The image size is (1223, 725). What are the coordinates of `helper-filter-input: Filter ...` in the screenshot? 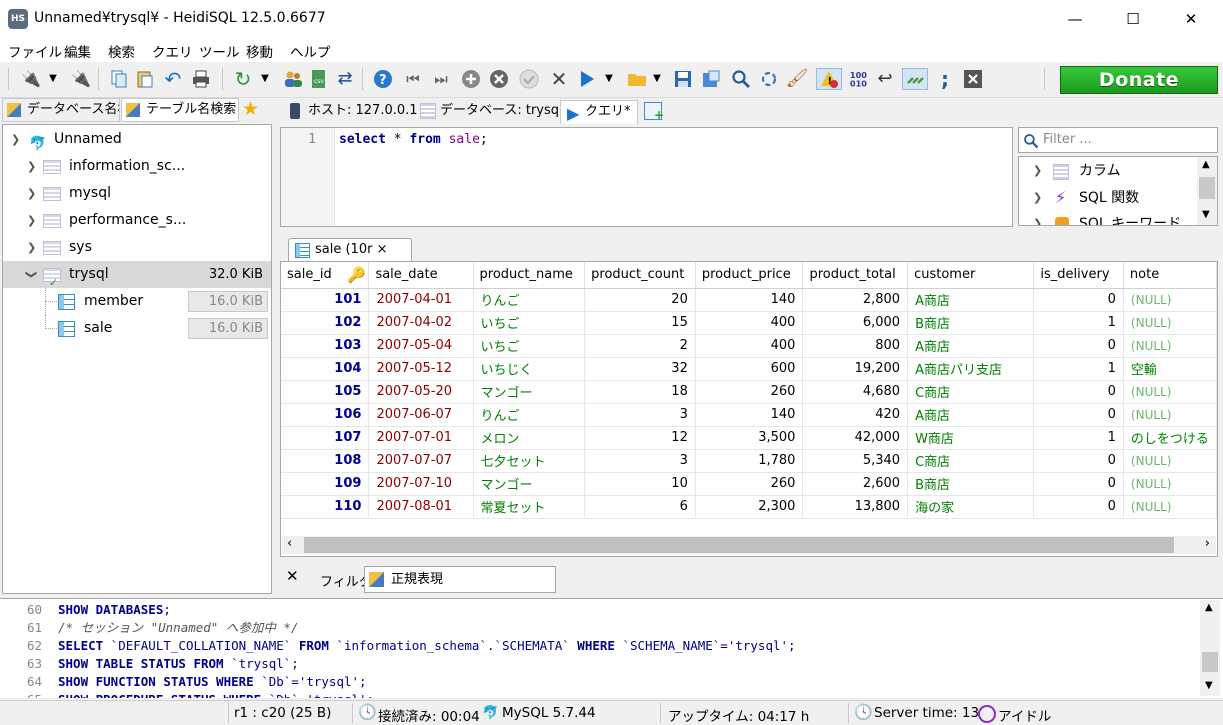 It's located at (1118, 140).